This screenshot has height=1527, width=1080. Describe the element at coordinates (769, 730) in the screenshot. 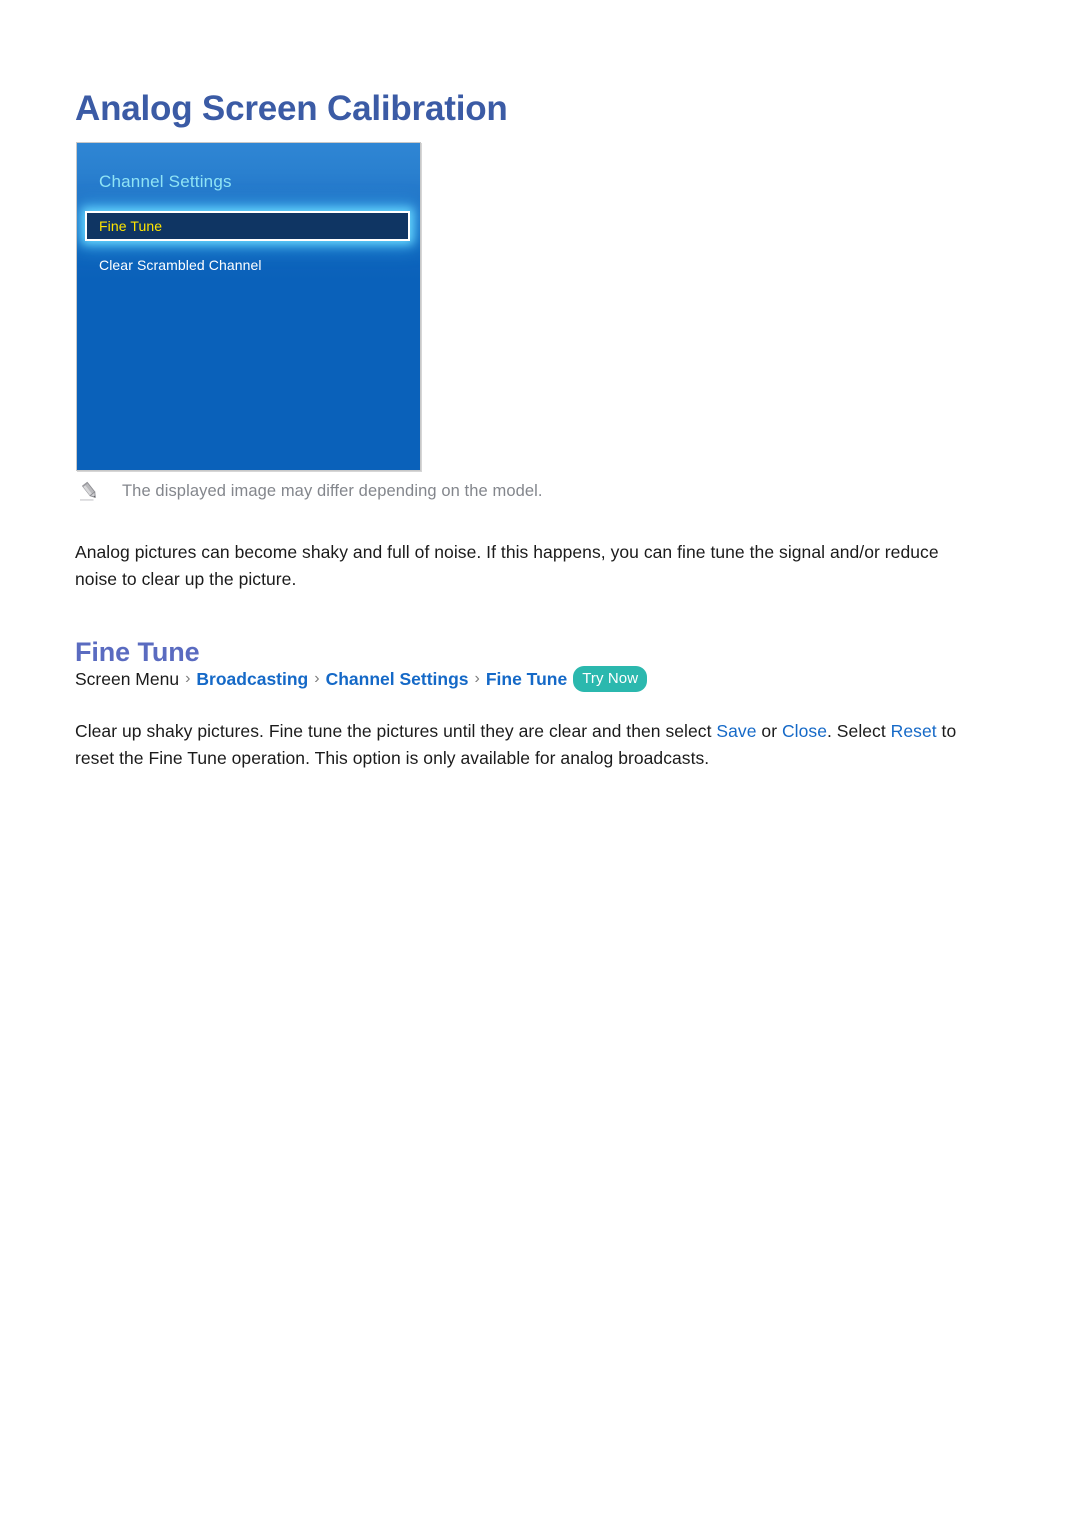

I see `detail-text-part2: or` at that location.